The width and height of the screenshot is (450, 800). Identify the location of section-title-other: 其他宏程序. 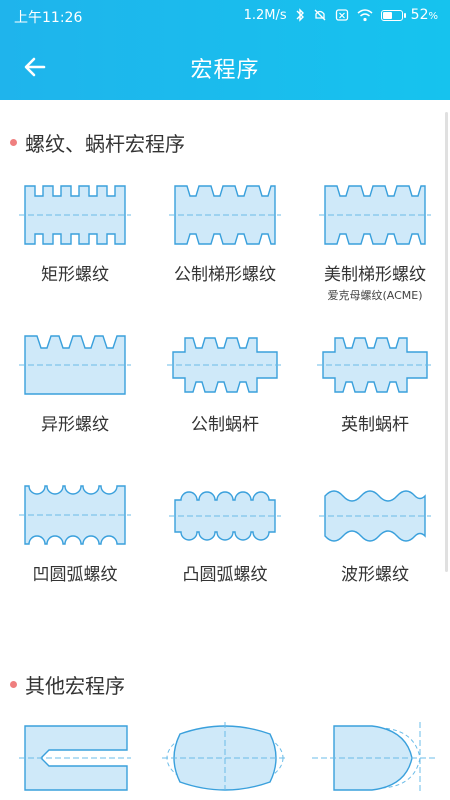
(67, 684).